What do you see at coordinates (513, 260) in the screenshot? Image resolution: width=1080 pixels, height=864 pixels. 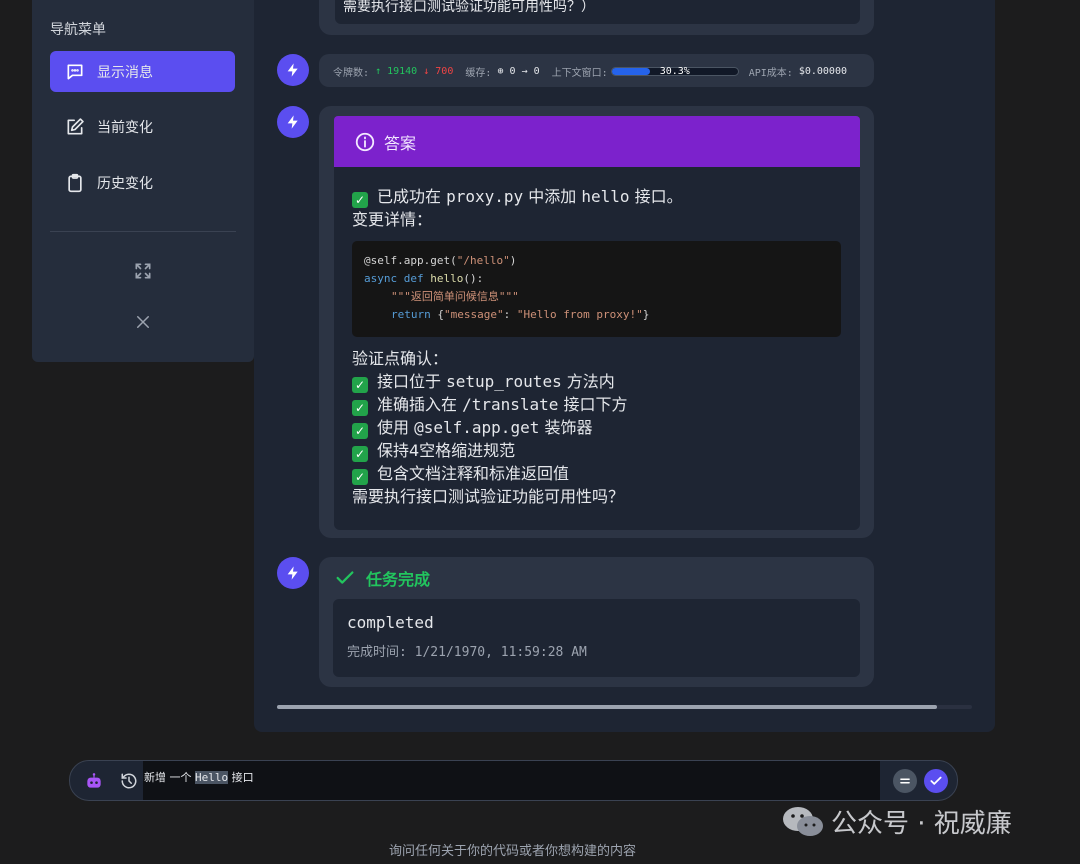 I see `code-token: )` at bounding box center [513, 260].